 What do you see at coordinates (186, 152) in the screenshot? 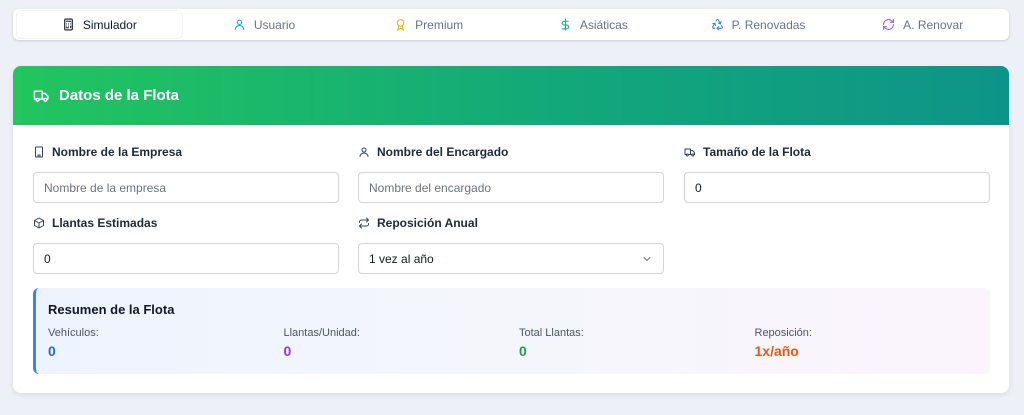
I see `company-name-label-row: Nombre de la Empresa` at bounding box center [186, 152].